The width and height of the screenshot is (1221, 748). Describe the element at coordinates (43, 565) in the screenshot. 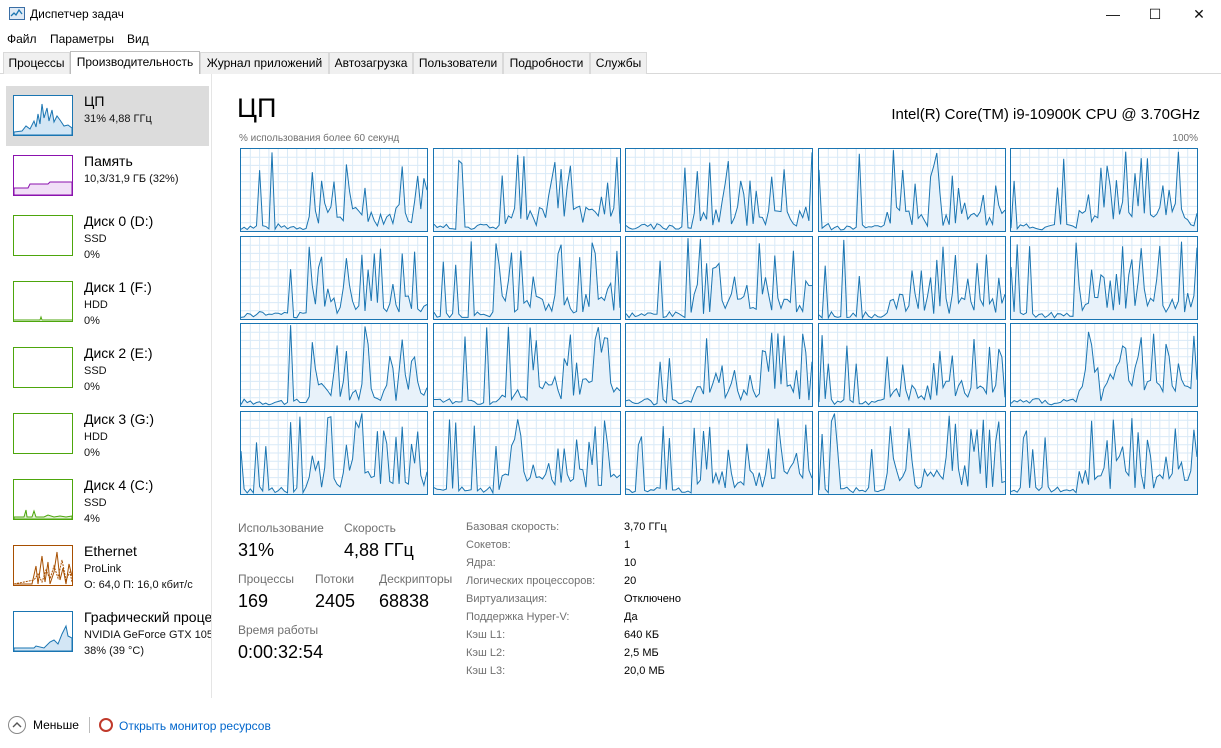

I see `ethernet-thumbnail-graph` at that location.